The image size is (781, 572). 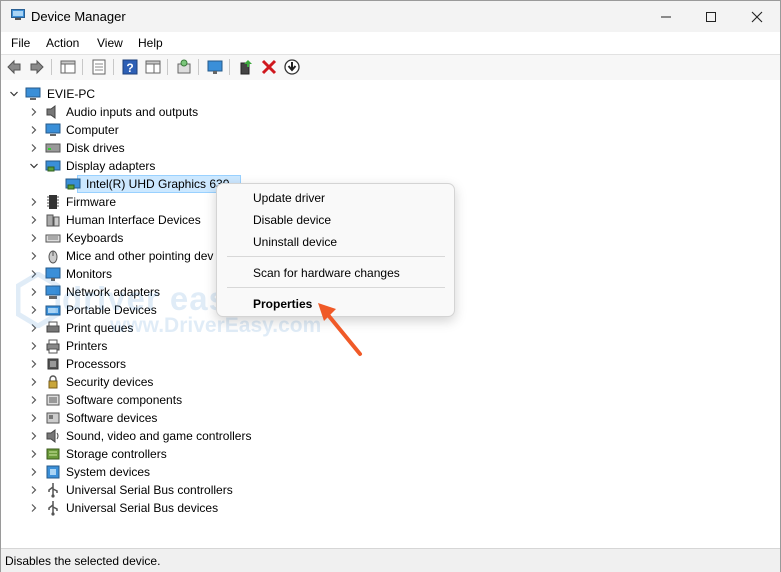 I want to click on tree-category-row: Universal Serial Bus devices, so click(x=161, y=508).